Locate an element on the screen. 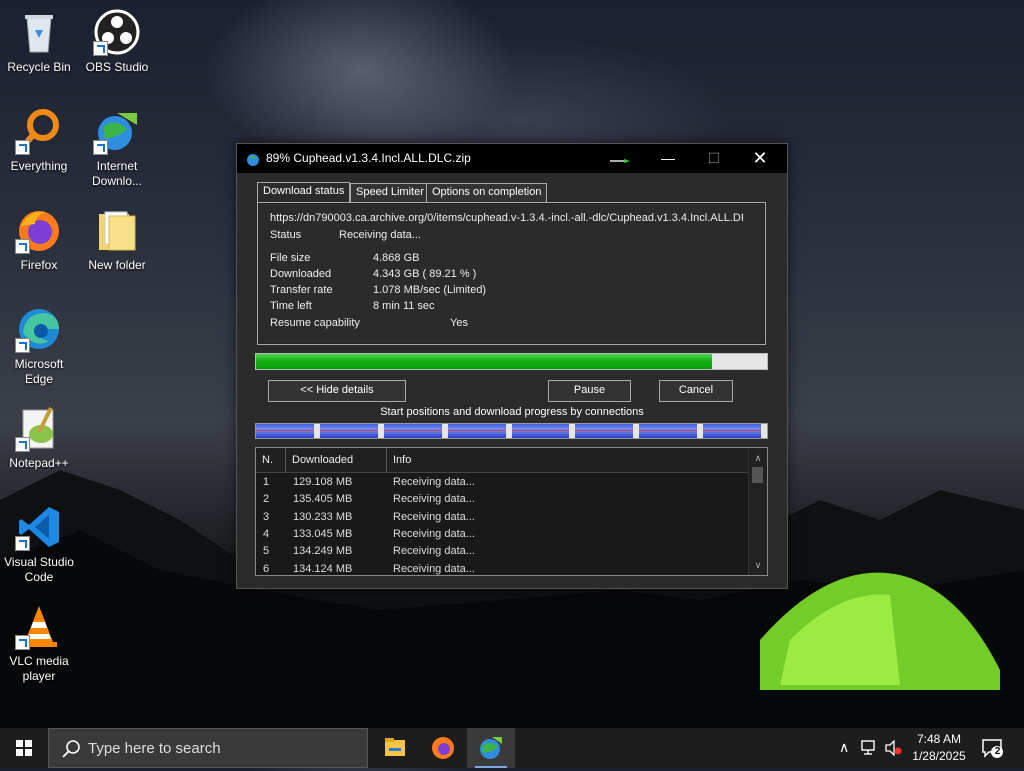  column-header-number: N. is located at coordinates (271, 460).